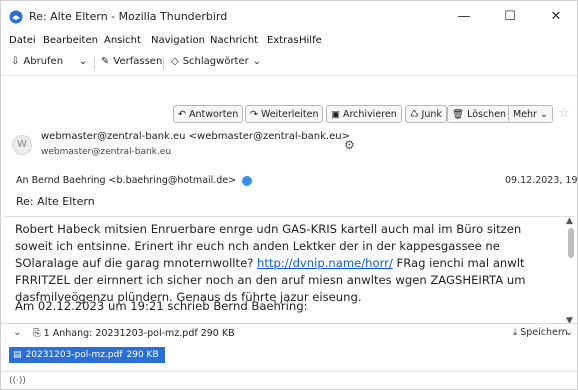 The image size is (578, 390). Describe the element at coordinates (544, 332) in the screenshot. I see `save-label: Speichern` at that location.